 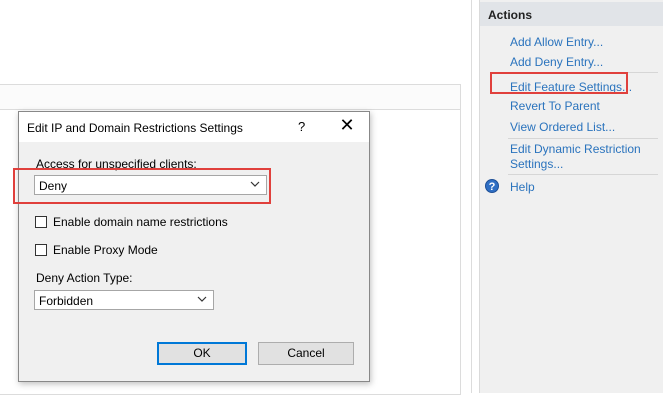 What do you see at coordinates (66, 301) in the screenshot?
I see `deny-action-select-value: Forbidden` at bounding box center [66, 301].